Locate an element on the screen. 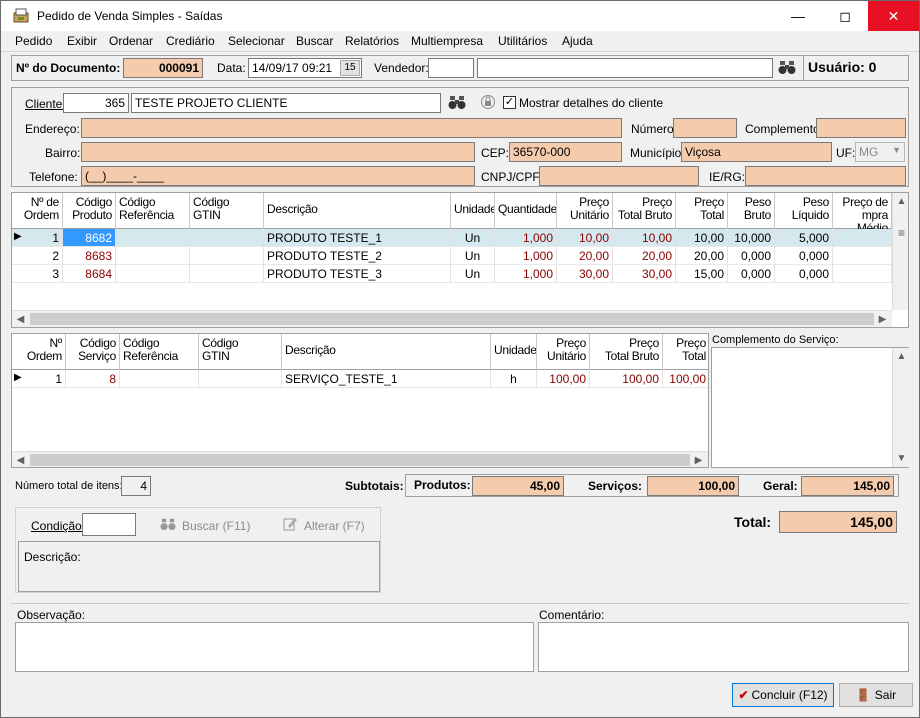 The height and width of the screenshot is (718, 920). col-codigo-referencia-servico: Código Referência is located at coordinates (159, 352).